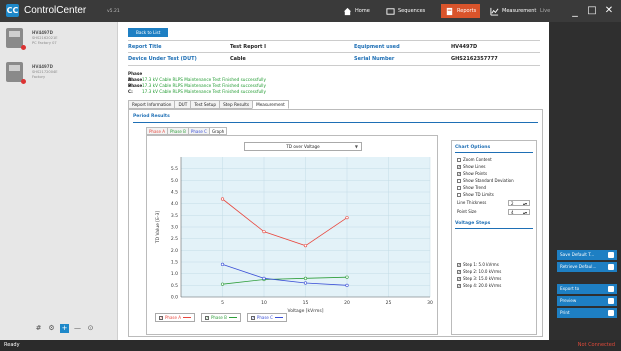 The height and width of the screenshot is (351, 621). I want to click on app-logo-icon: CC, so click(12, 10).